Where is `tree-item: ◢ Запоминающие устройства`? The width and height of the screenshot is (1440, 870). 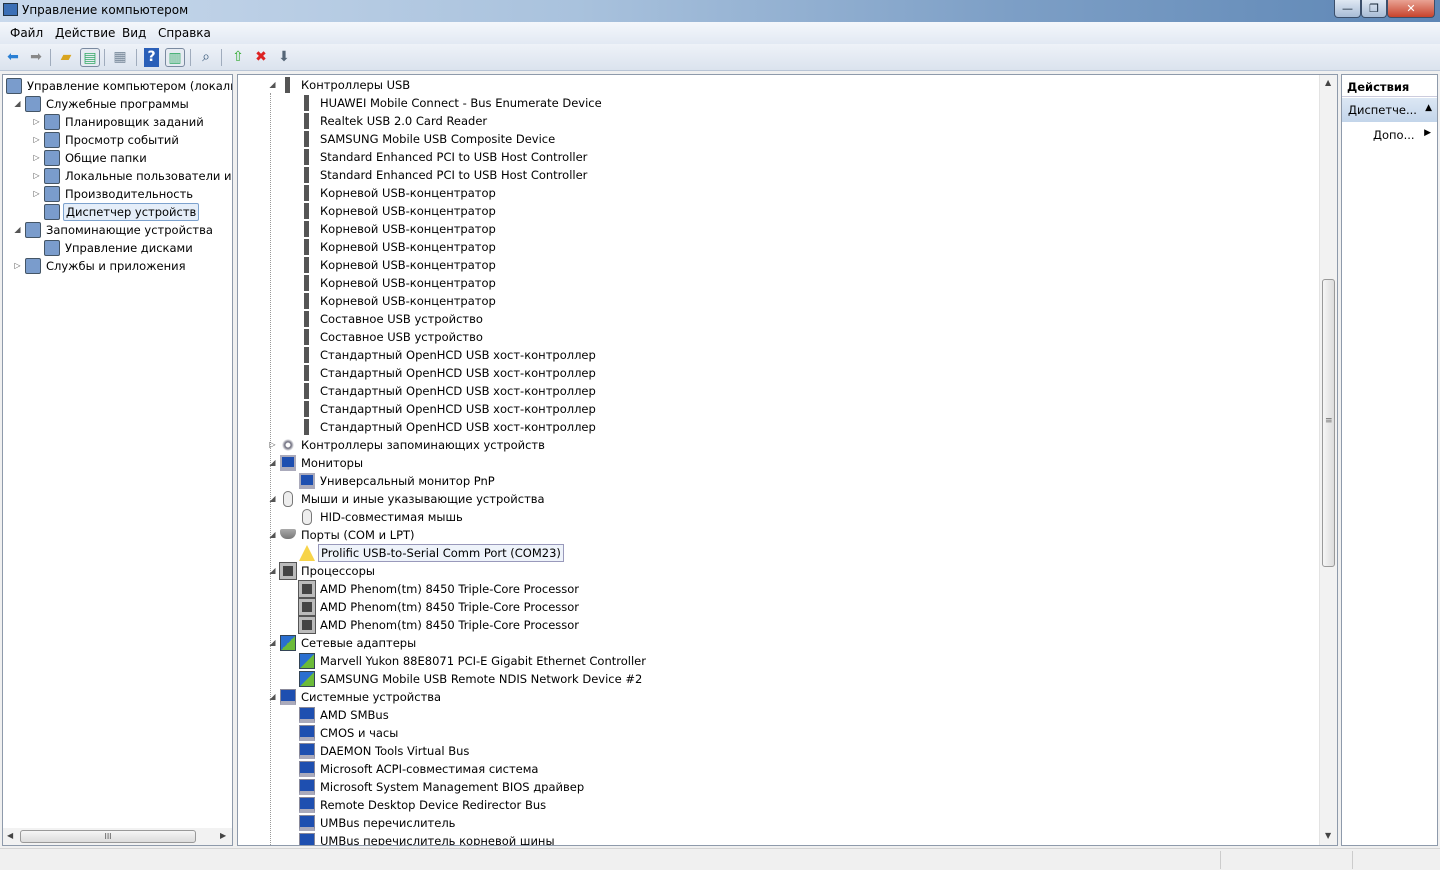 tree-item: ◢ Запоминающие устройства is located at coordinates (117, 230).